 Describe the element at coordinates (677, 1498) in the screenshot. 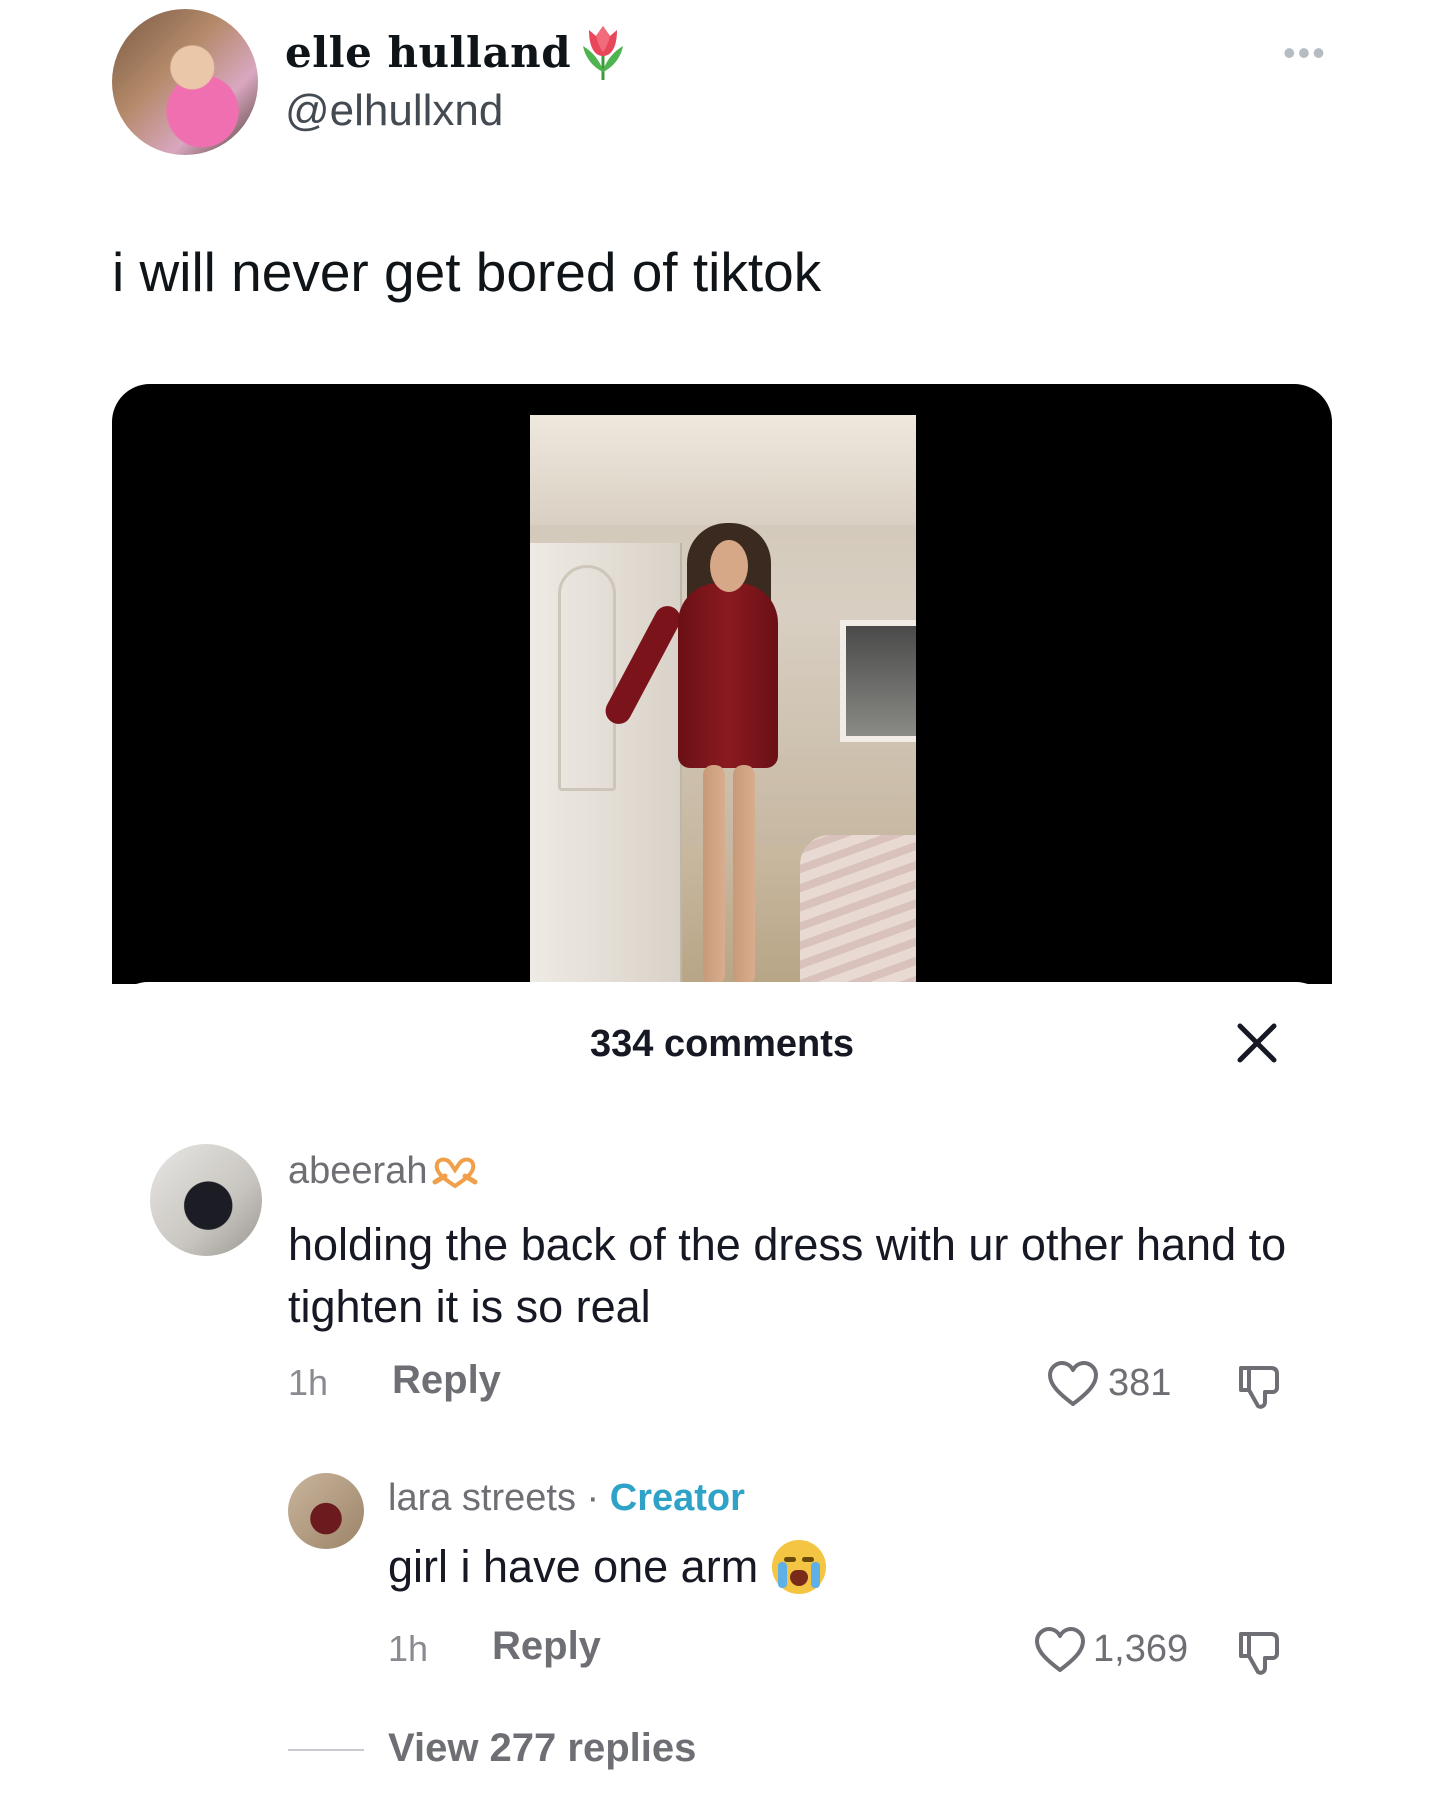

I see `creator-badge: Creator` at that location.